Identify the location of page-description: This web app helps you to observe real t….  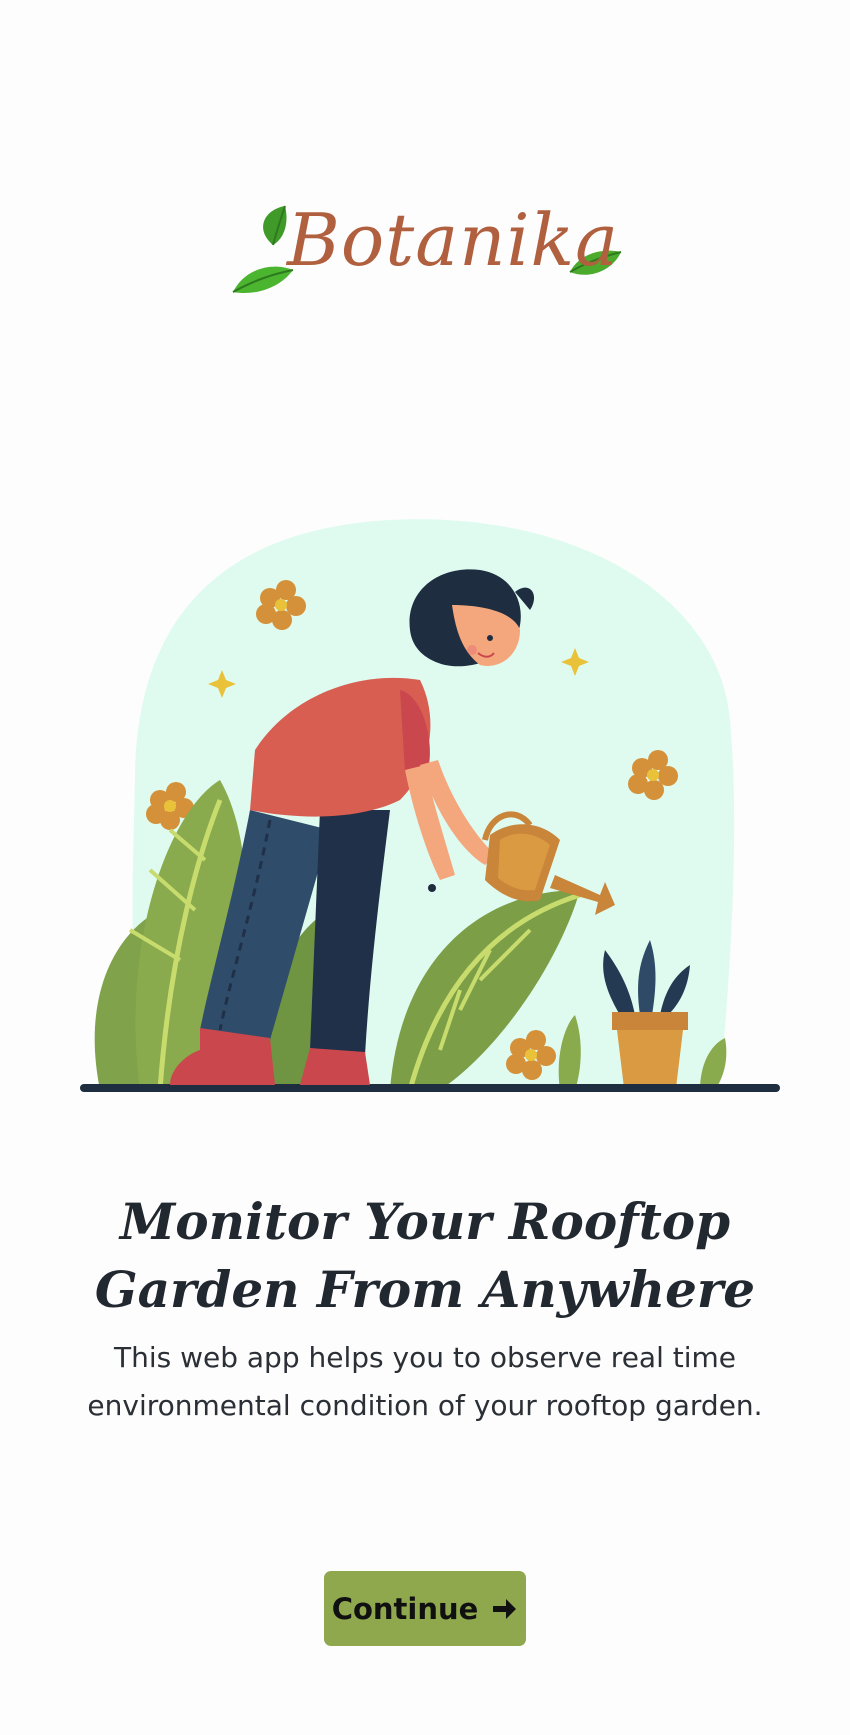
(425, 1382).